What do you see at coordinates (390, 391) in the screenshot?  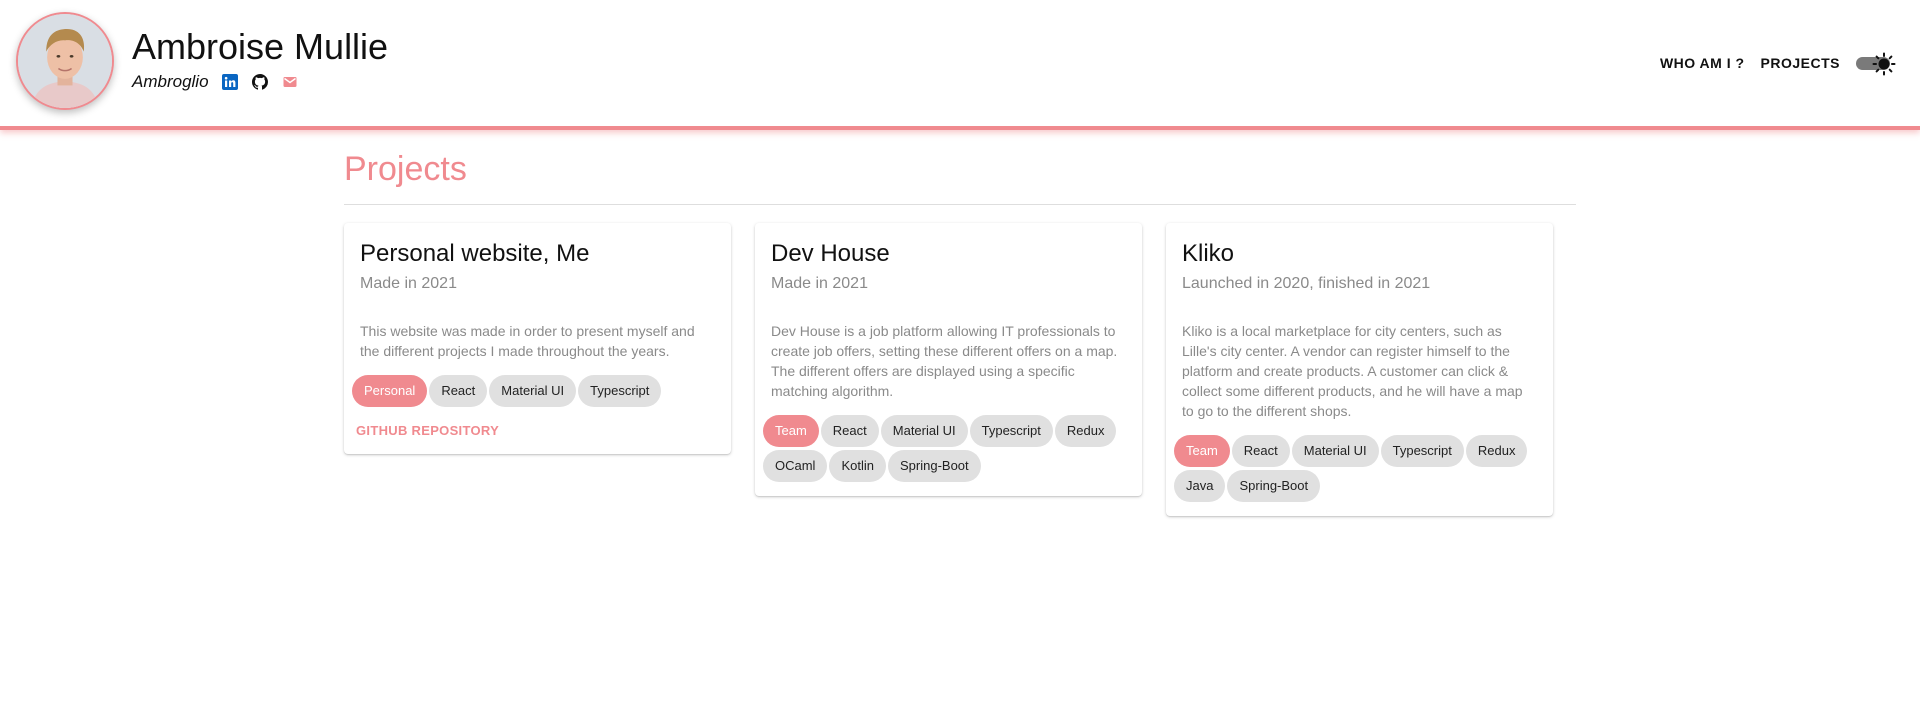 I see `tag-chip: Personal` at bounding box center [390, 391].